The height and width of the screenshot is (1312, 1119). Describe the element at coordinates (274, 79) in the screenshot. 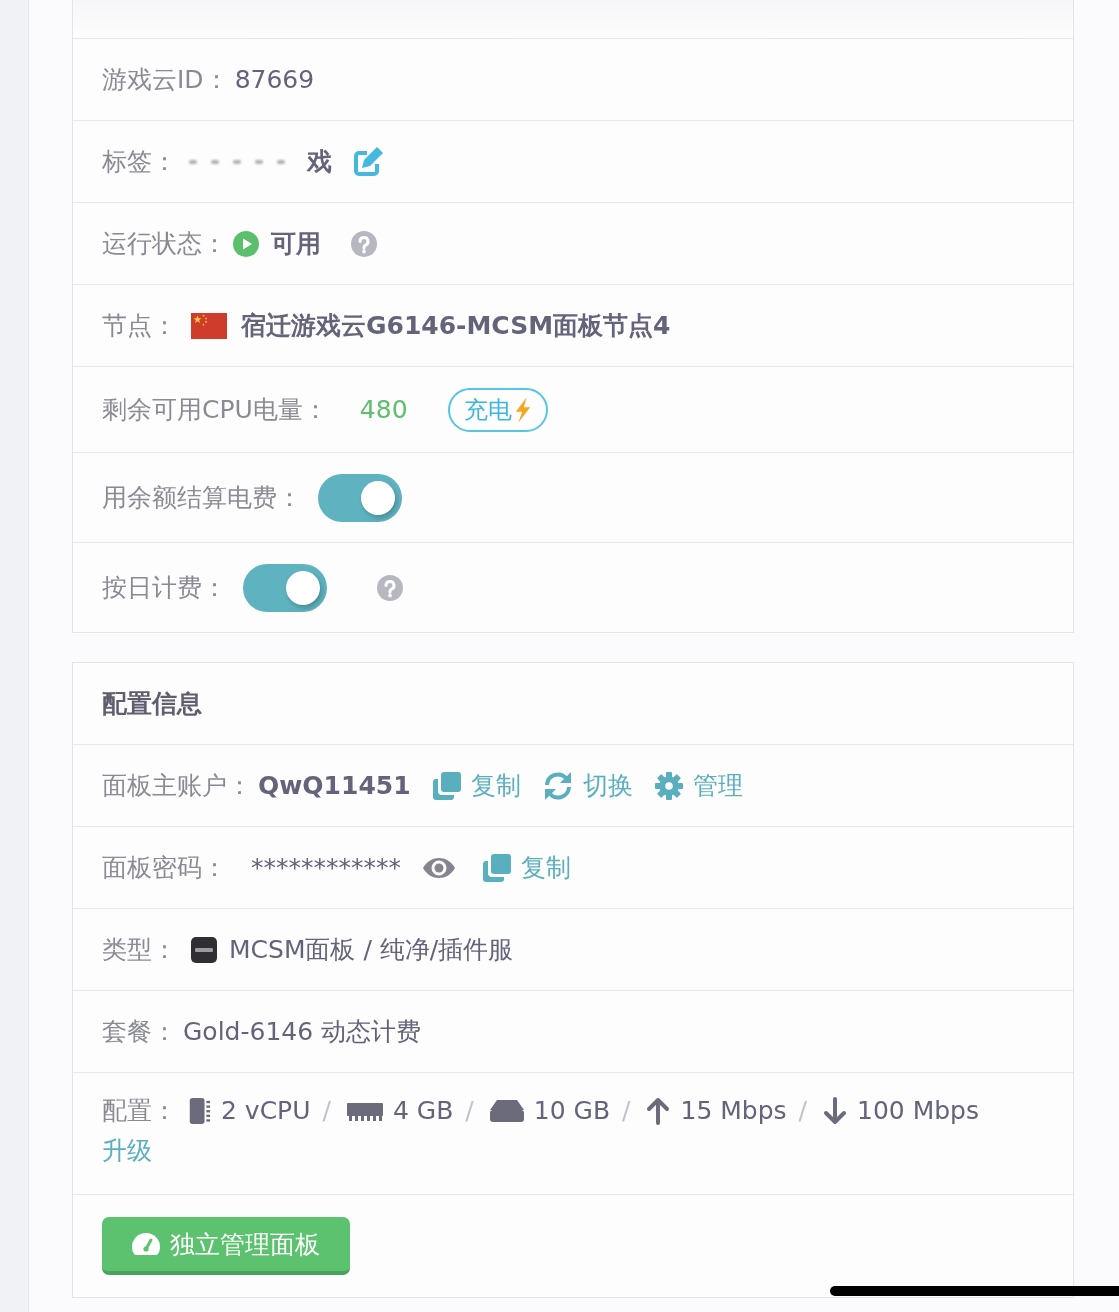

I see `field-value: 87669` at that location.